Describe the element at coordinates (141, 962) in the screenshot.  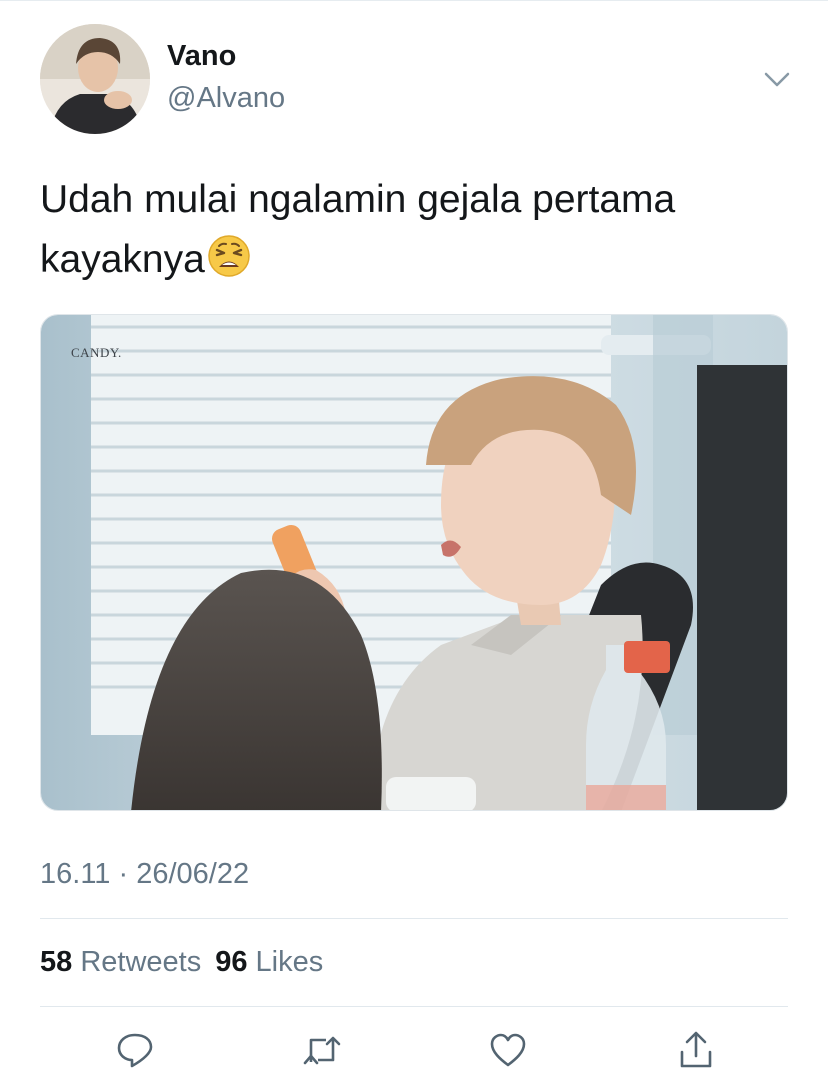
I see `retweet-label: Retweets` at that location.